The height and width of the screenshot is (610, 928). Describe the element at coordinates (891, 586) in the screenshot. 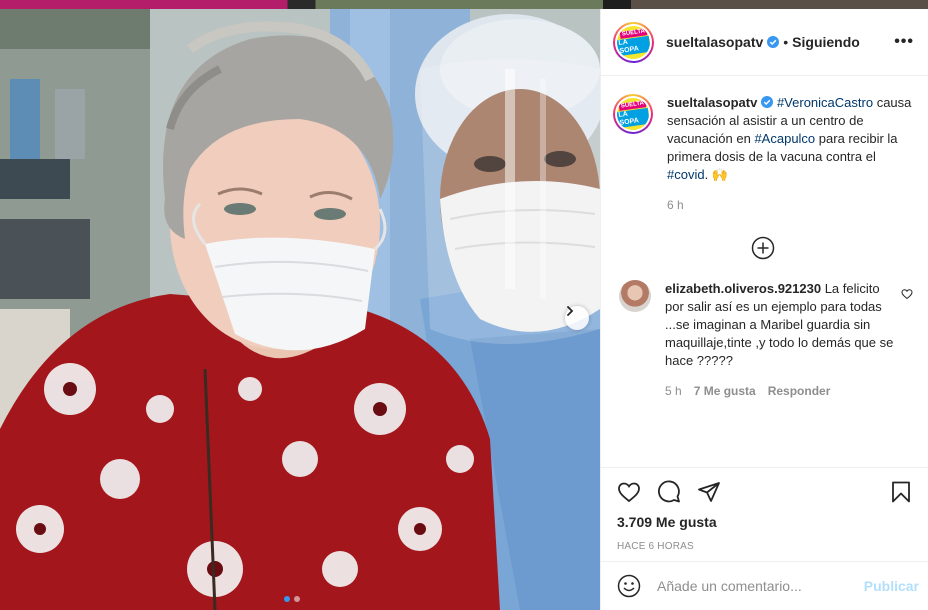

I see `publish-button: Publicar` at that location.